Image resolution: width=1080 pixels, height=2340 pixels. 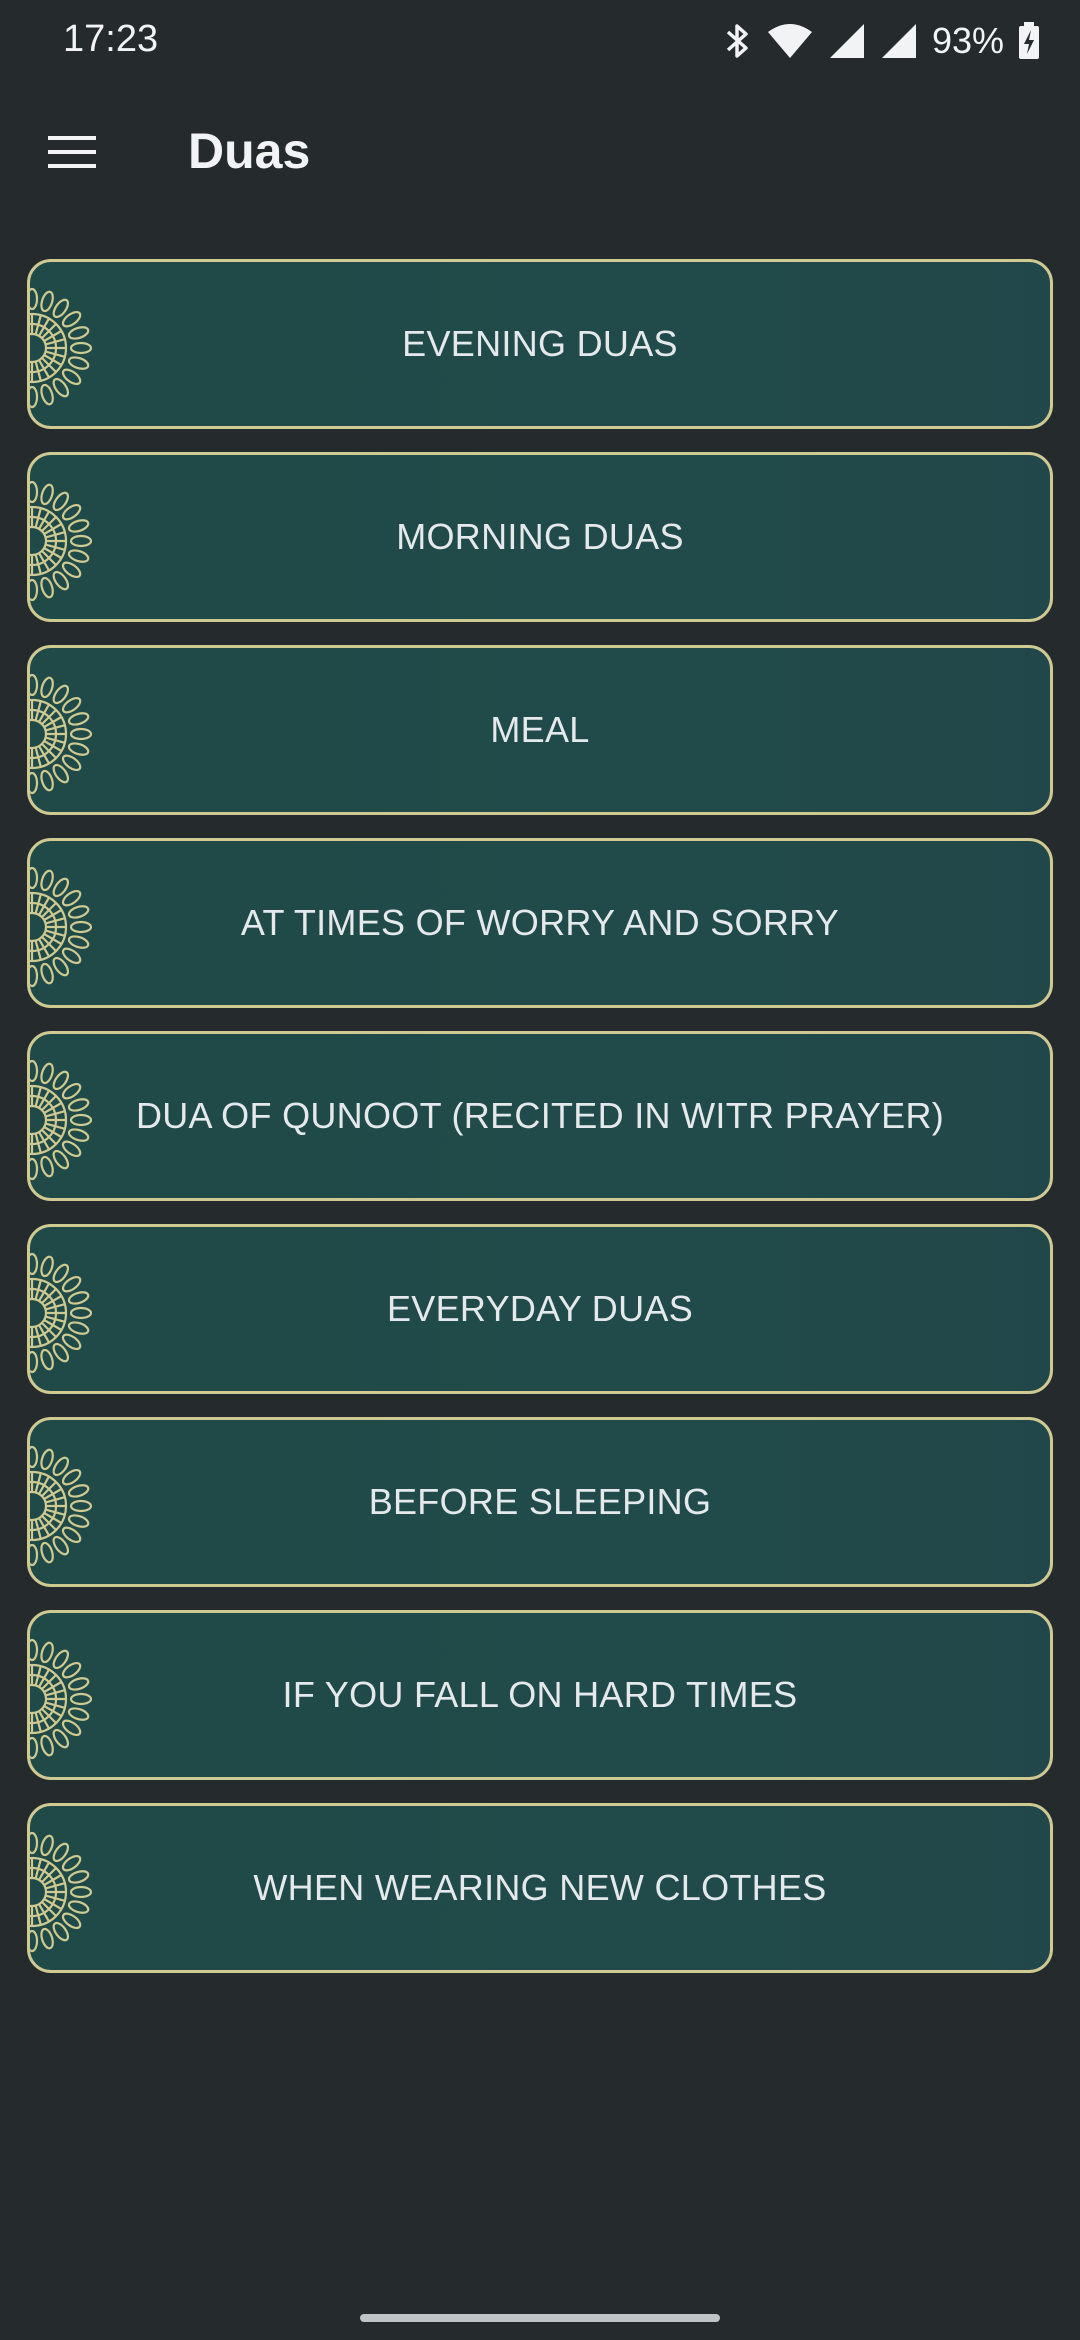 What do you see at coordinates (790, 41) in the screenshot?
I see `wifi-icon` at bounding box center [790, 41].